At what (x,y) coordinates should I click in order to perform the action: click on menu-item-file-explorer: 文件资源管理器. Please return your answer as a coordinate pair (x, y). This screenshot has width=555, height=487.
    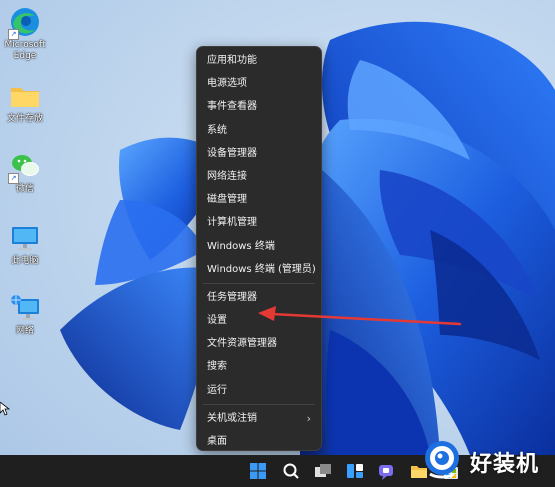
    Looking at the image, I should click on (259, 343).